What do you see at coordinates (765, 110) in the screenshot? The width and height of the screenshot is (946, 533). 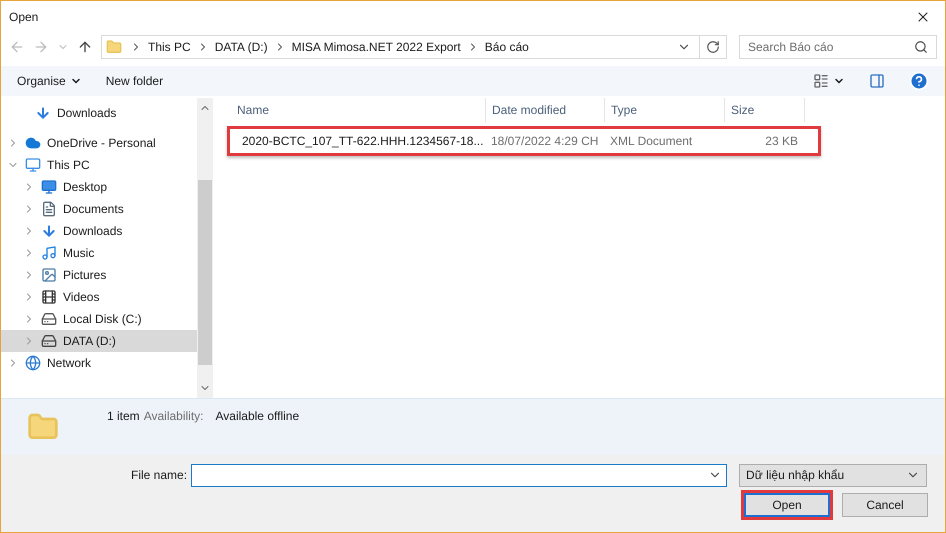 I see `column-header: Size` at bounding box center [765, 110].